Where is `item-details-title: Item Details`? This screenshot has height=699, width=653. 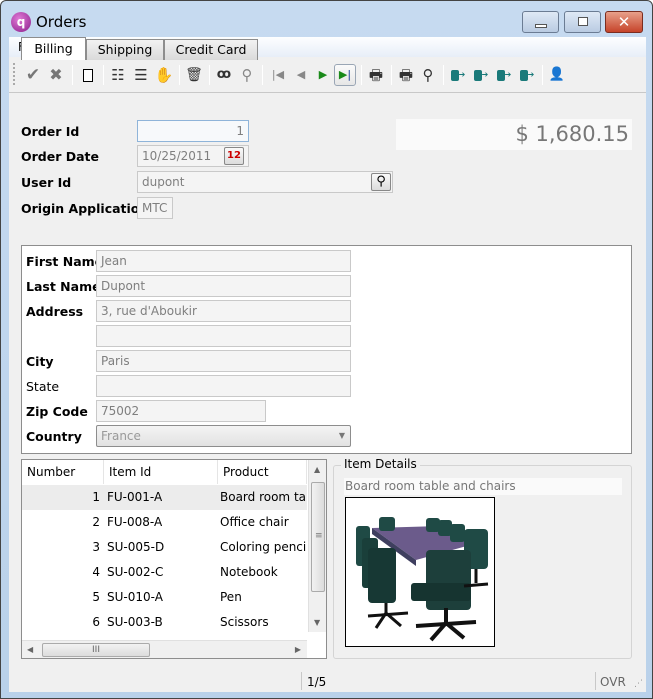
item-details-title: Item Details is located at coordinates (380, 464).